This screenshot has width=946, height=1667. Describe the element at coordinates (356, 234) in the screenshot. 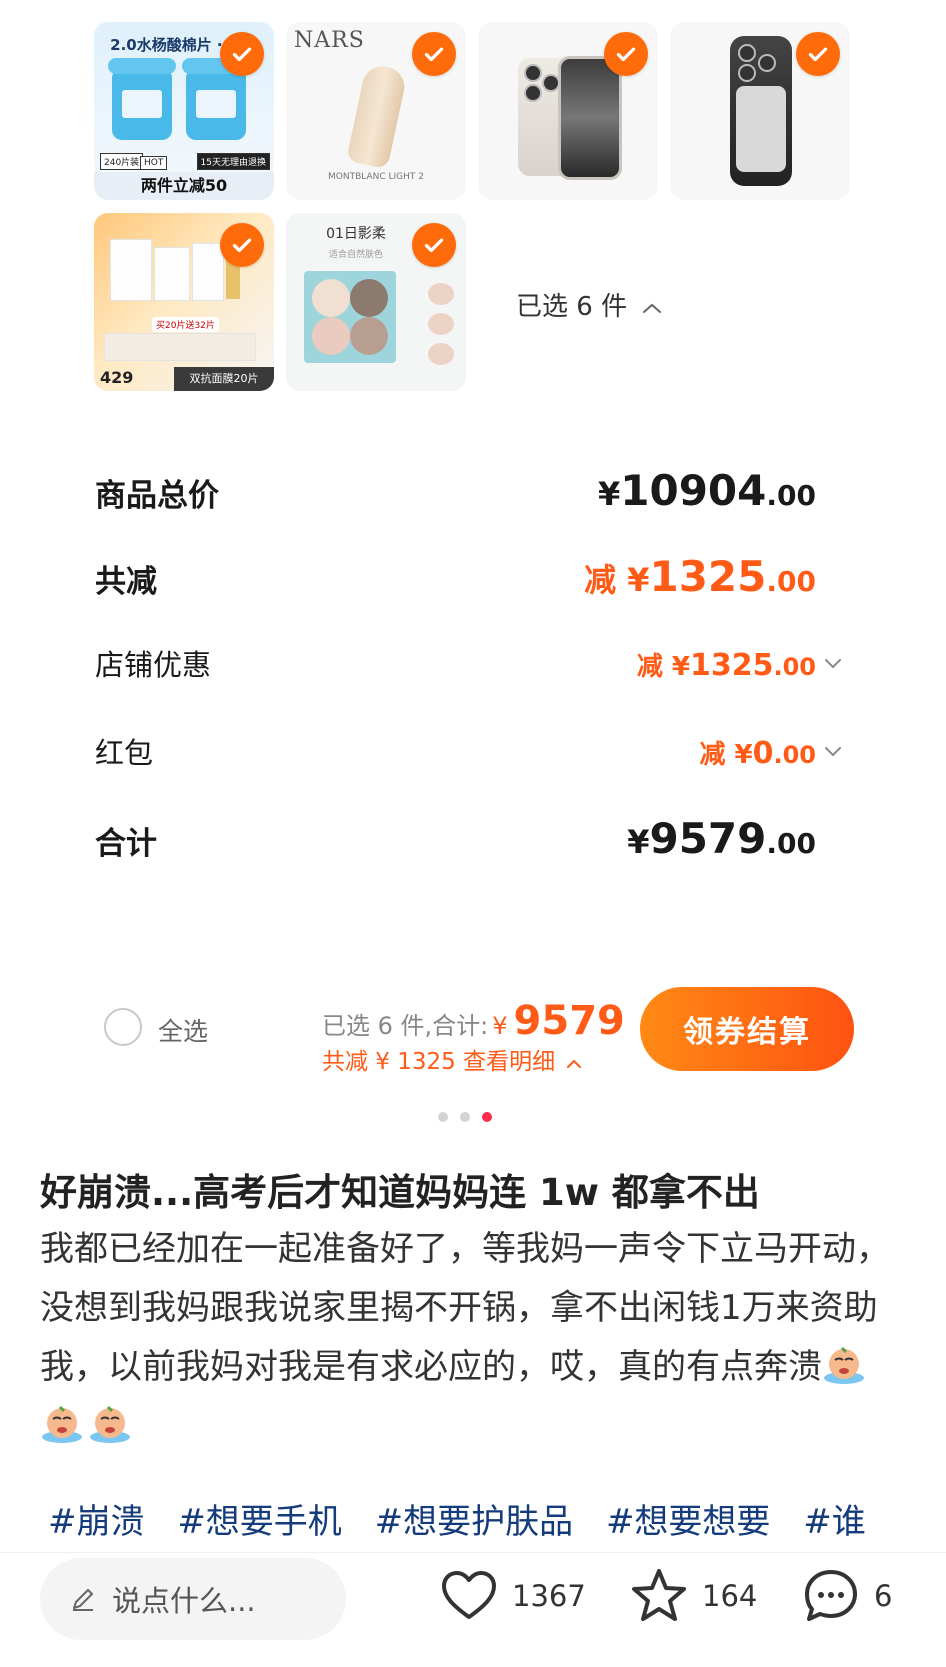

I see `product-6-title: 01日影柔` at that location.